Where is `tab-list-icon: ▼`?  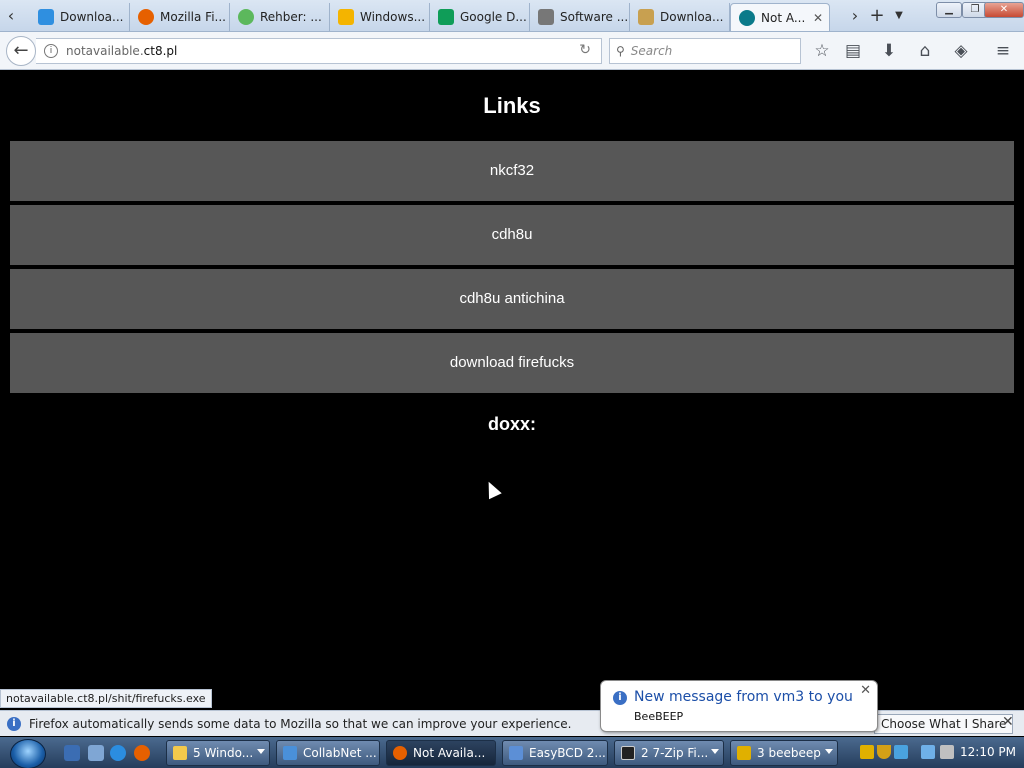 tab-list-icon: ▼ is located at coordinates (899, 16).